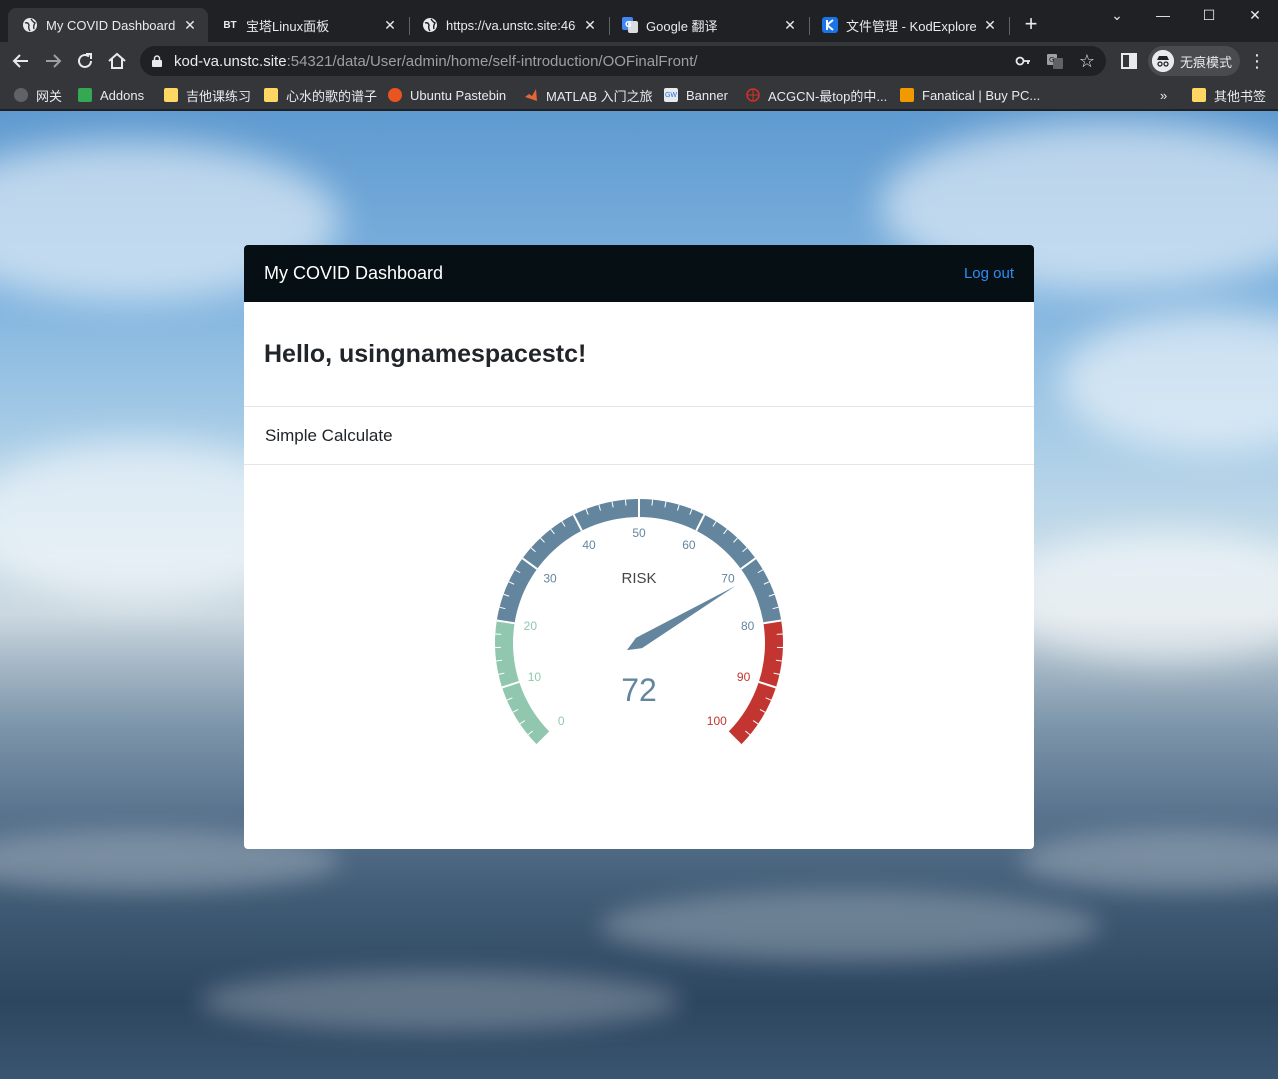 The image size is (1278, 1079). What do you see at coordinates (511, 25) in the screenshot?
I see `tab-title: https://va.unstc.site:460` at bounding box center [511, 25].